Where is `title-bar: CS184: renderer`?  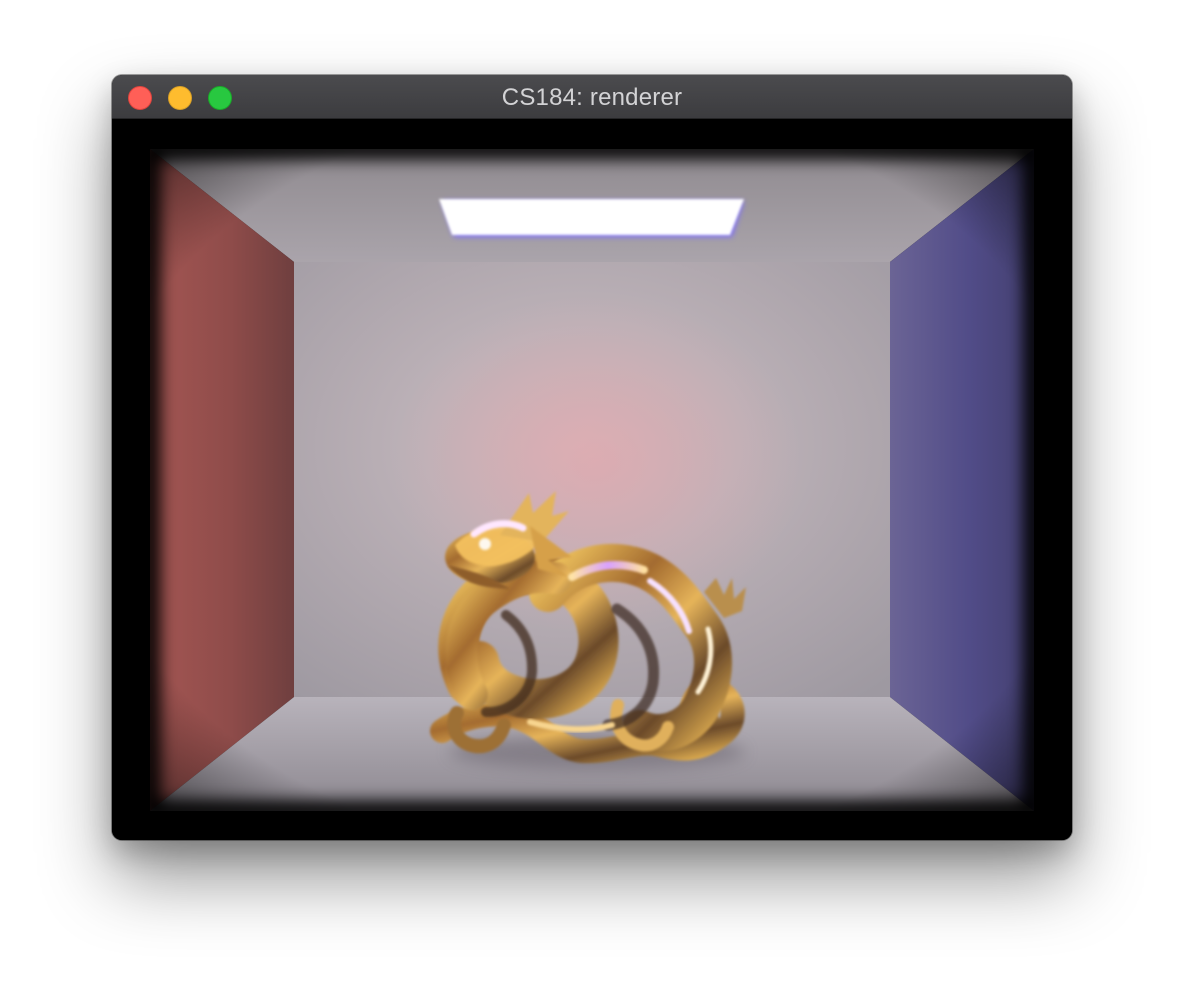 title-bar: CS184: renderer is located at coordinates (592, 97).